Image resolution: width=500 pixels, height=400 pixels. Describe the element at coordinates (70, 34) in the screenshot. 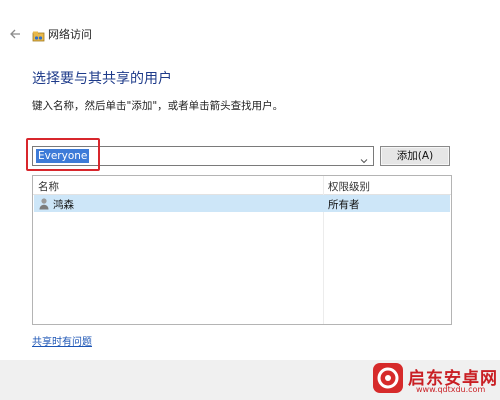

I see `window-title: 网络访问` at that location.